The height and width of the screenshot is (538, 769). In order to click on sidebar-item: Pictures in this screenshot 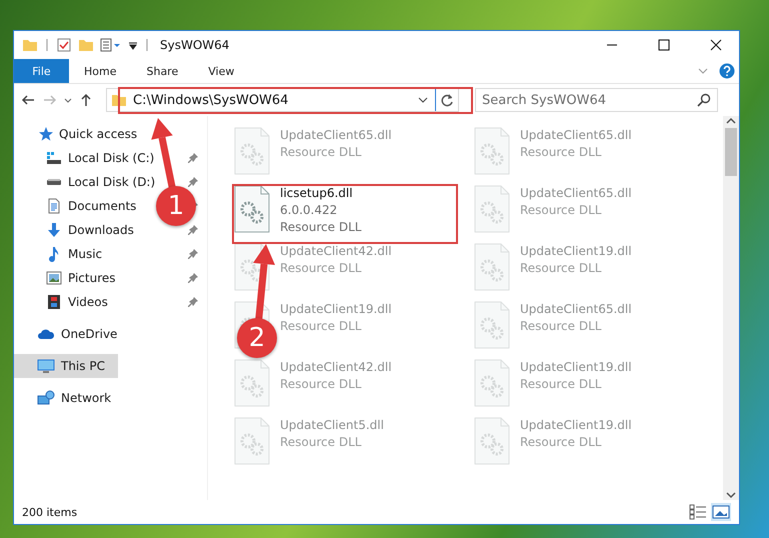, I will do `click(83, 278)`.